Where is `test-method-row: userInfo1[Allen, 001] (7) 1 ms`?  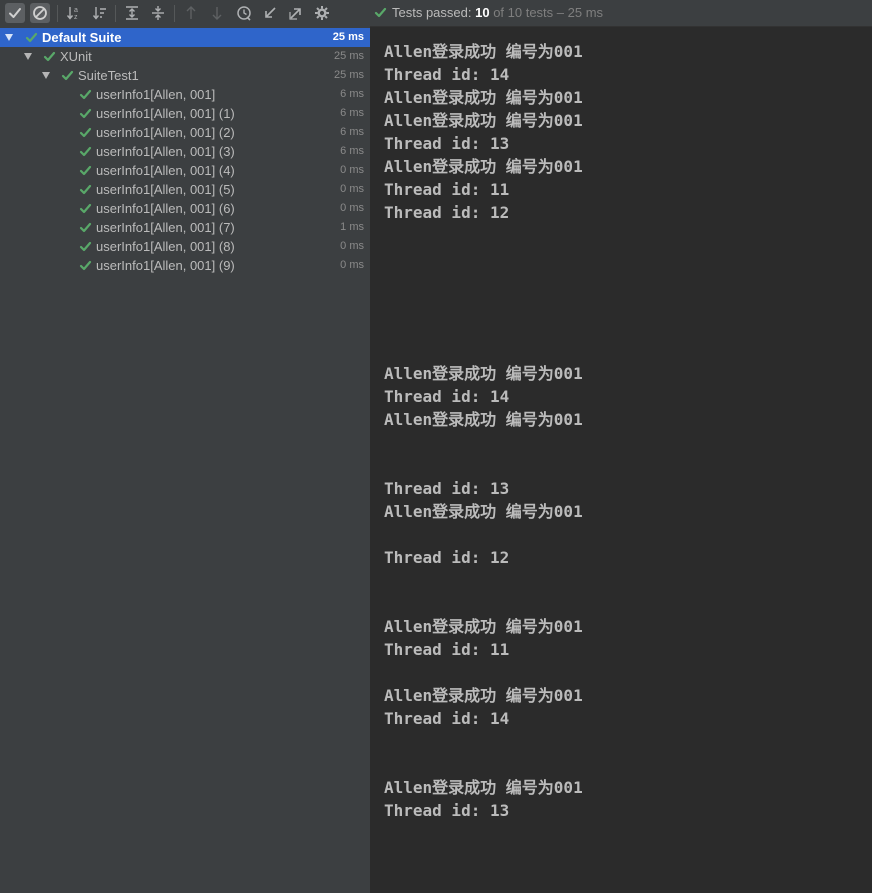
test-method-row: userInfo1[Allen, 001] (7) 1 ms is located at coordinates (185, 227).